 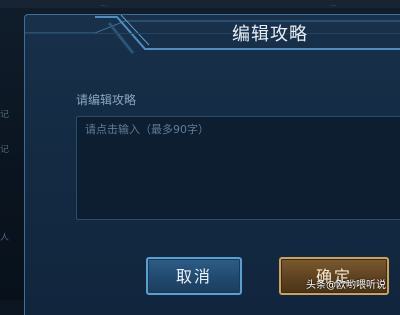 I want to click on input-placeholder: 请点击输入（最多90字）, so click(x=147, y=129).